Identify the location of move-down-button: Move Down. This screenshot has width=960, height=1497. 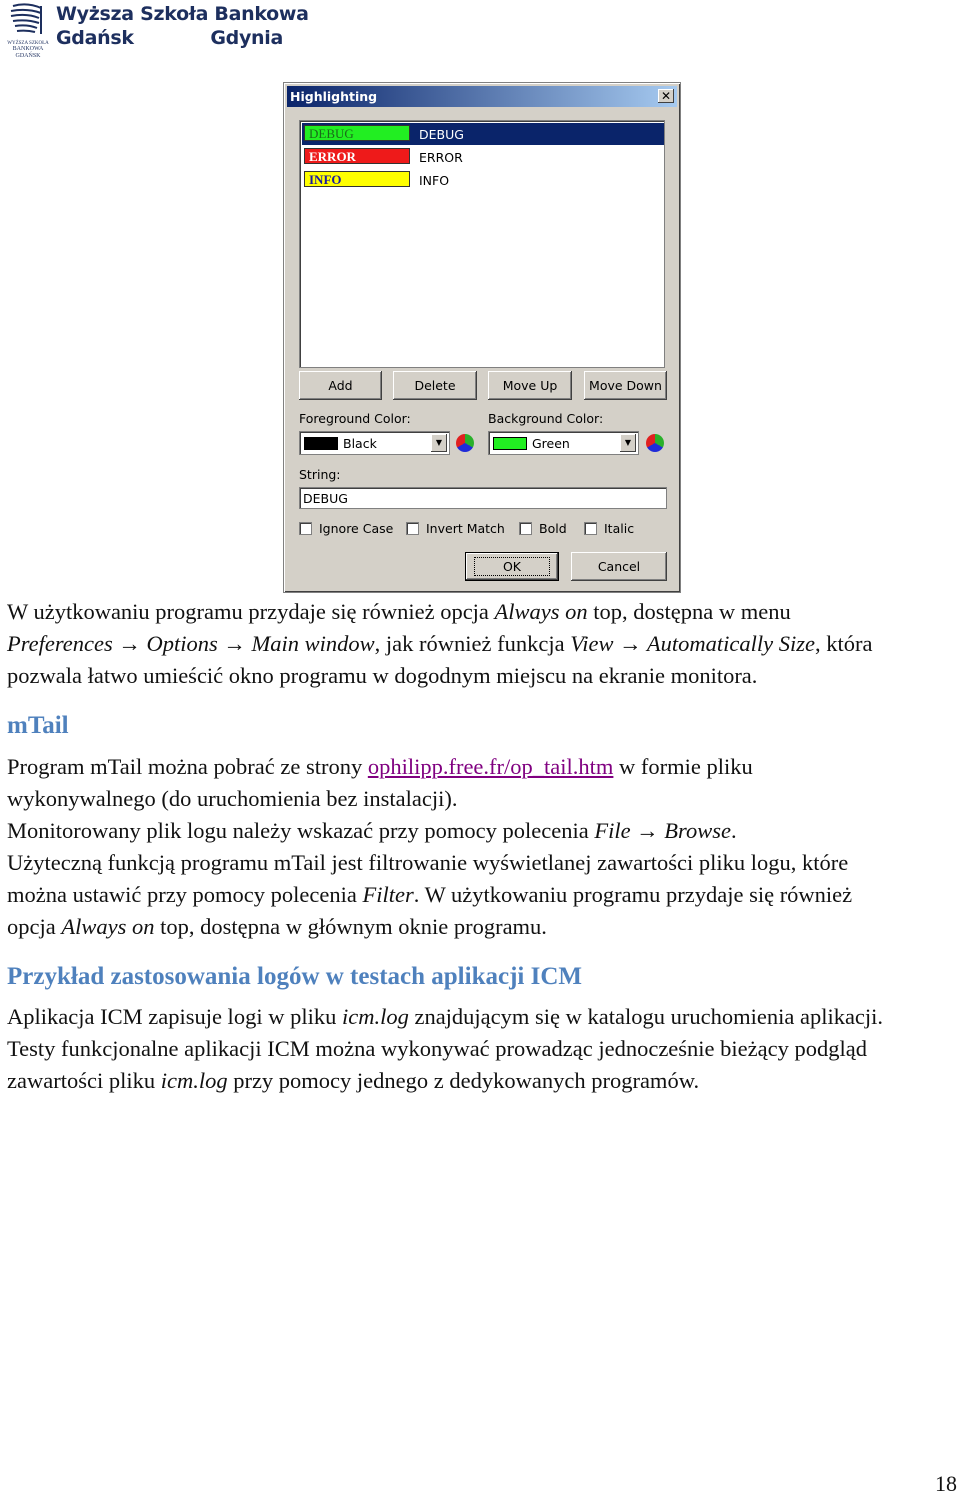
(625, 385).